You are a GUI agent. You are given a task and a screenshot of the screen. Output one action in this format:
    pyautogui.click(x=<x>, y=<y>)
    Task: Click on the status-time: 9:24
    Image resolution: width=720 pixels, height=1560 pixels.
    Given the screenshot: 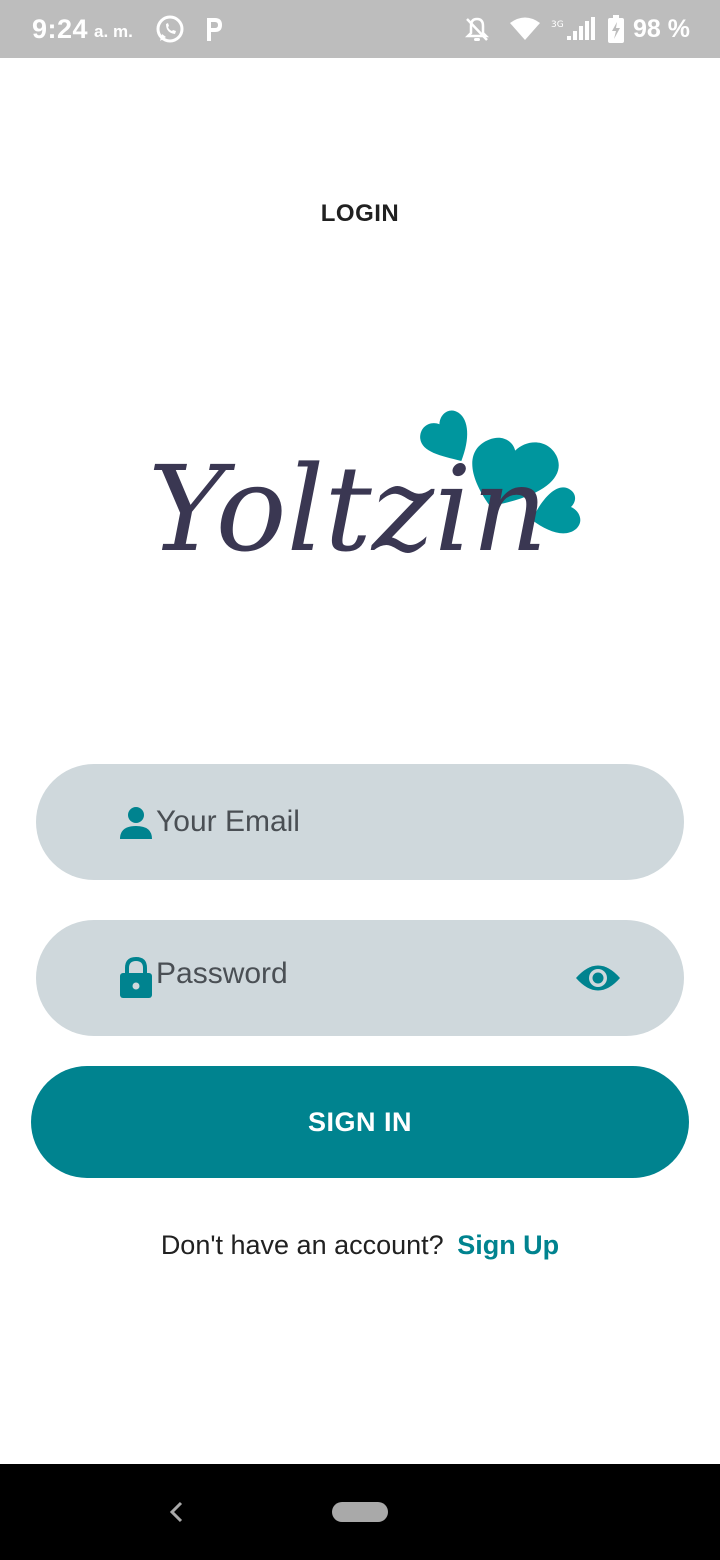 What is the action you would take?
    pyautogui.click(x=60, y=28)
    